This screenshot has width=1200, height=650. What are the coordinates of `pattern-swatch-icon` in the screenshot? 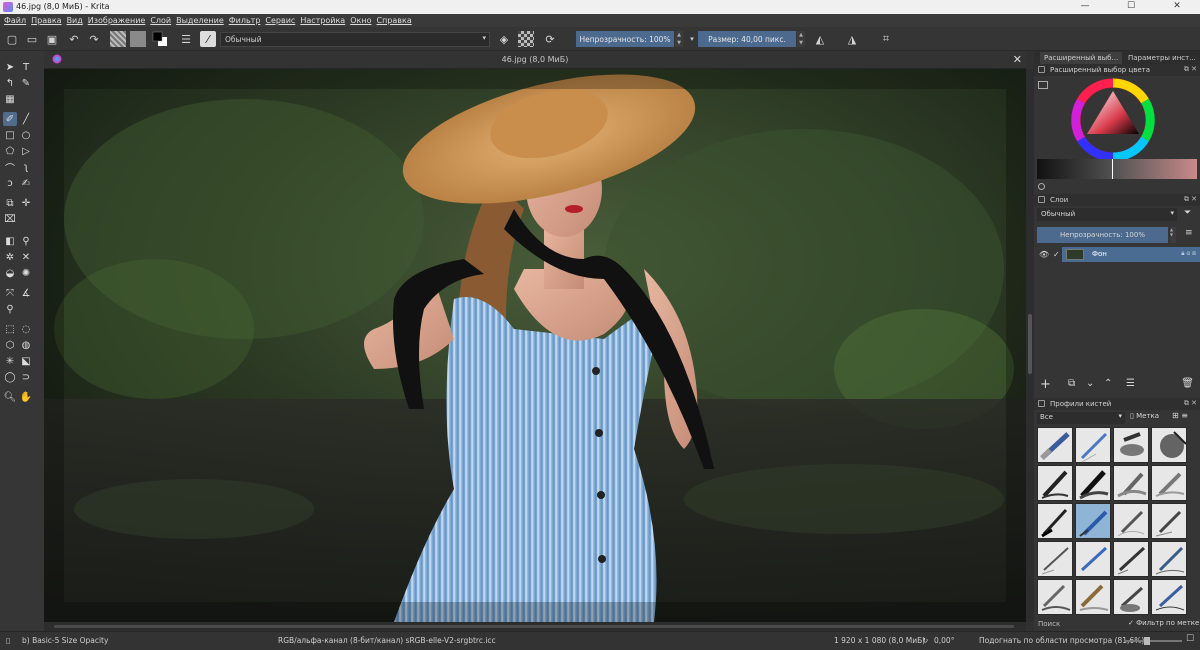 It's located at (138, 39).